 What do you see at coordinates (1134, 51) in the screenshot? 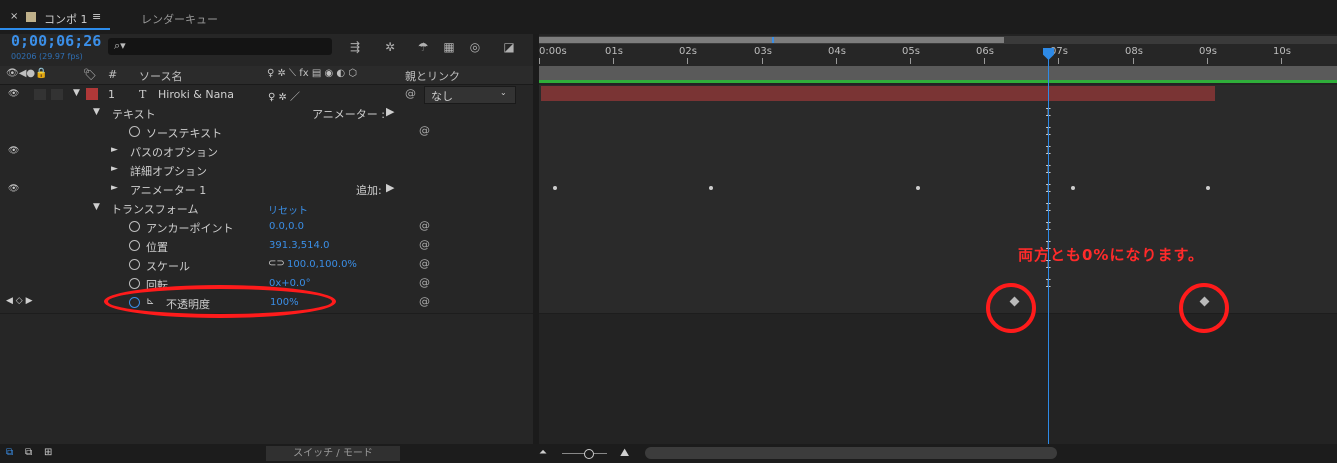
I see `ruler-tick-label: 08s` at bounding box center [1134, 51].